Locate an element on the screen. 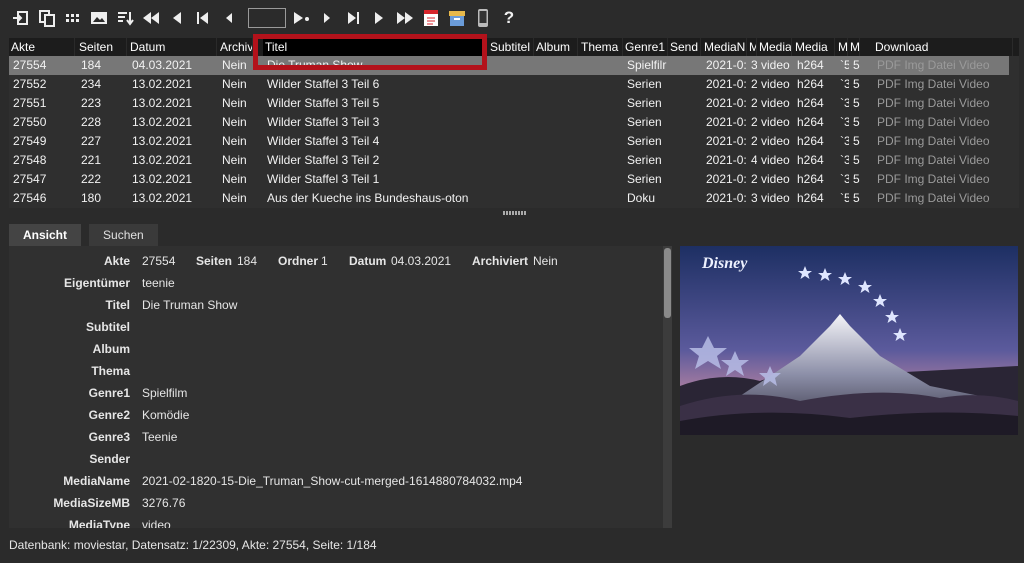  field-label: Genre2 is located at coordinates (109, 415).